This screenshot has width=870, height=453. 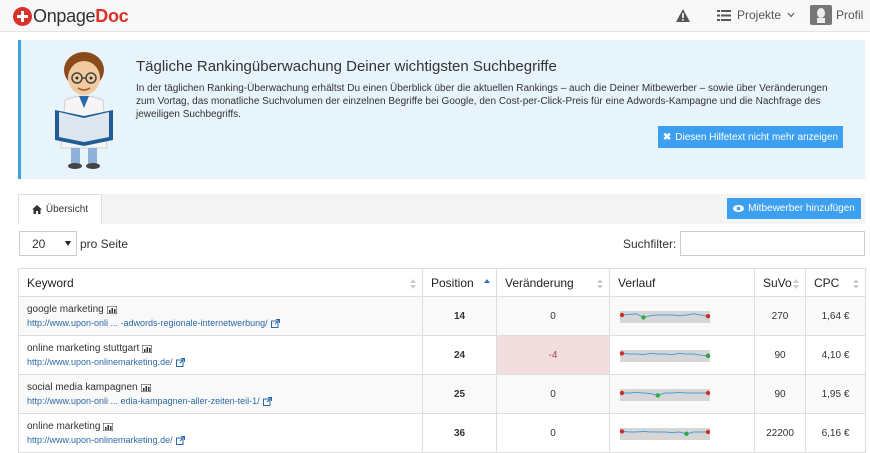 I want to click on hide-help-label: Diesen Hilfetext nicht mehr anzeigen, so click(x=757, y=137).